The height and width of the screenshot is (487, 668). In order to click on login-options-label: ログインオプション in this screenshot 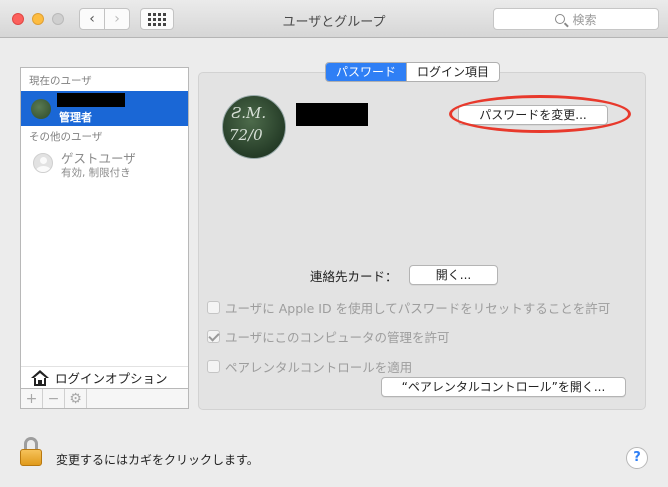, I will do `click(111, 378)`.